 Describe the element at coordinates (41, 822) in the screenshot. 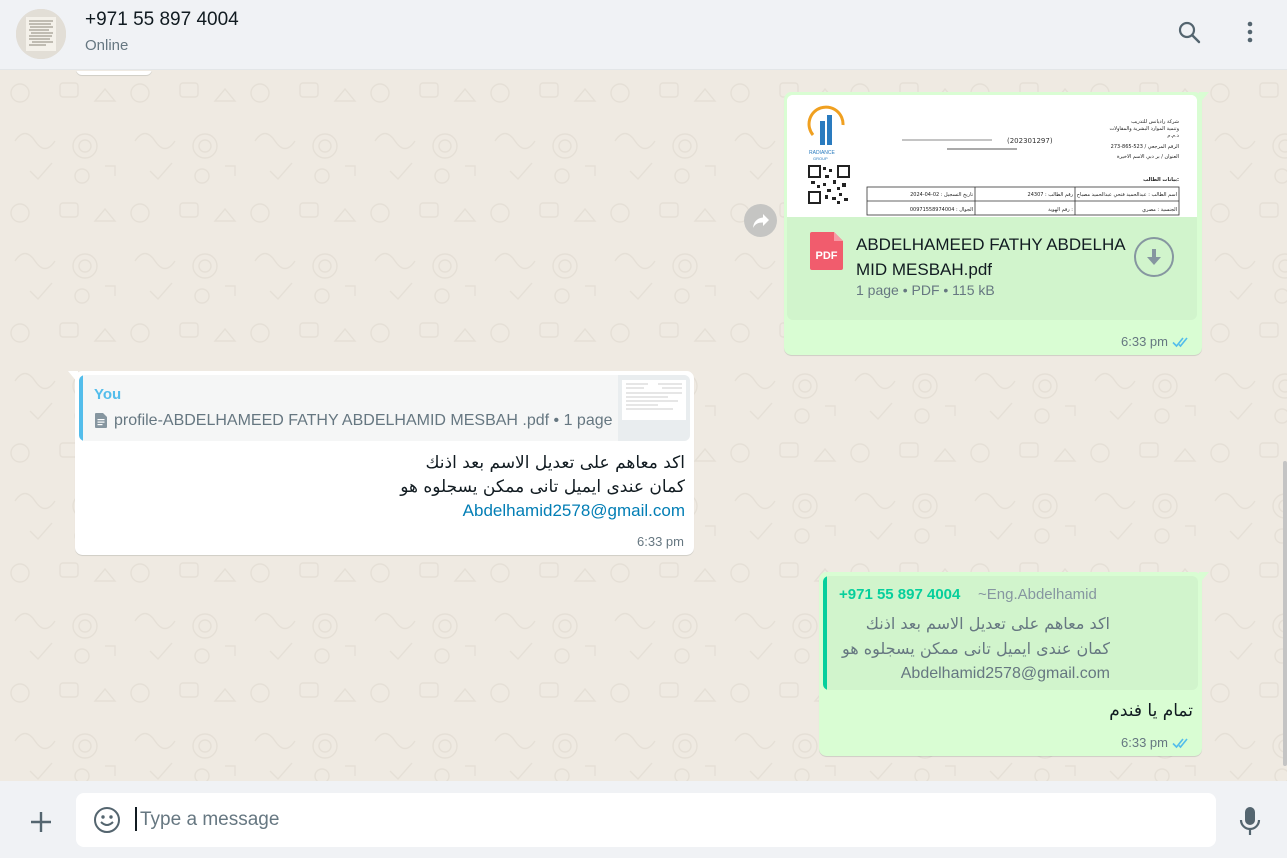

I see `plus-icon` at that location.